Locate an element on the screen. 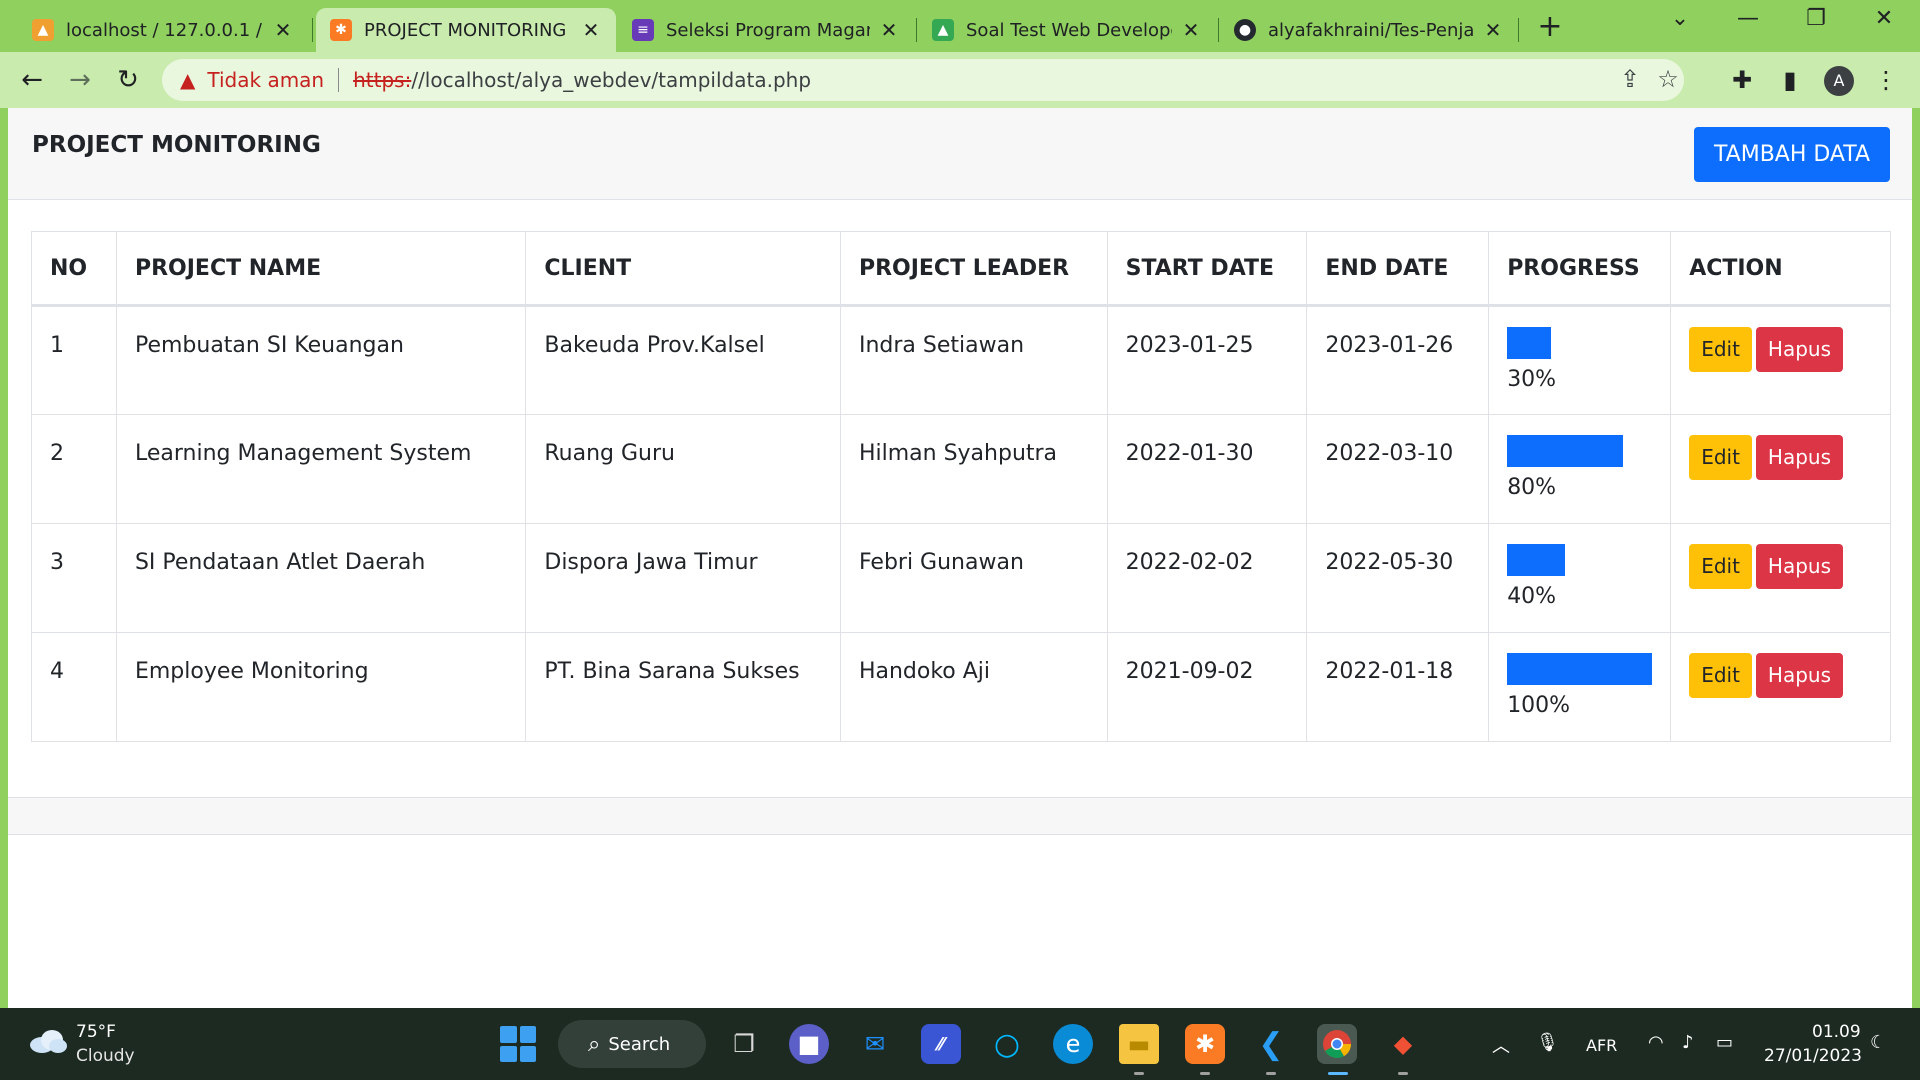 The height and width of the screenshot is (1080, 1920). weather-description: Cloudy is located at coordinates (105, 1056).